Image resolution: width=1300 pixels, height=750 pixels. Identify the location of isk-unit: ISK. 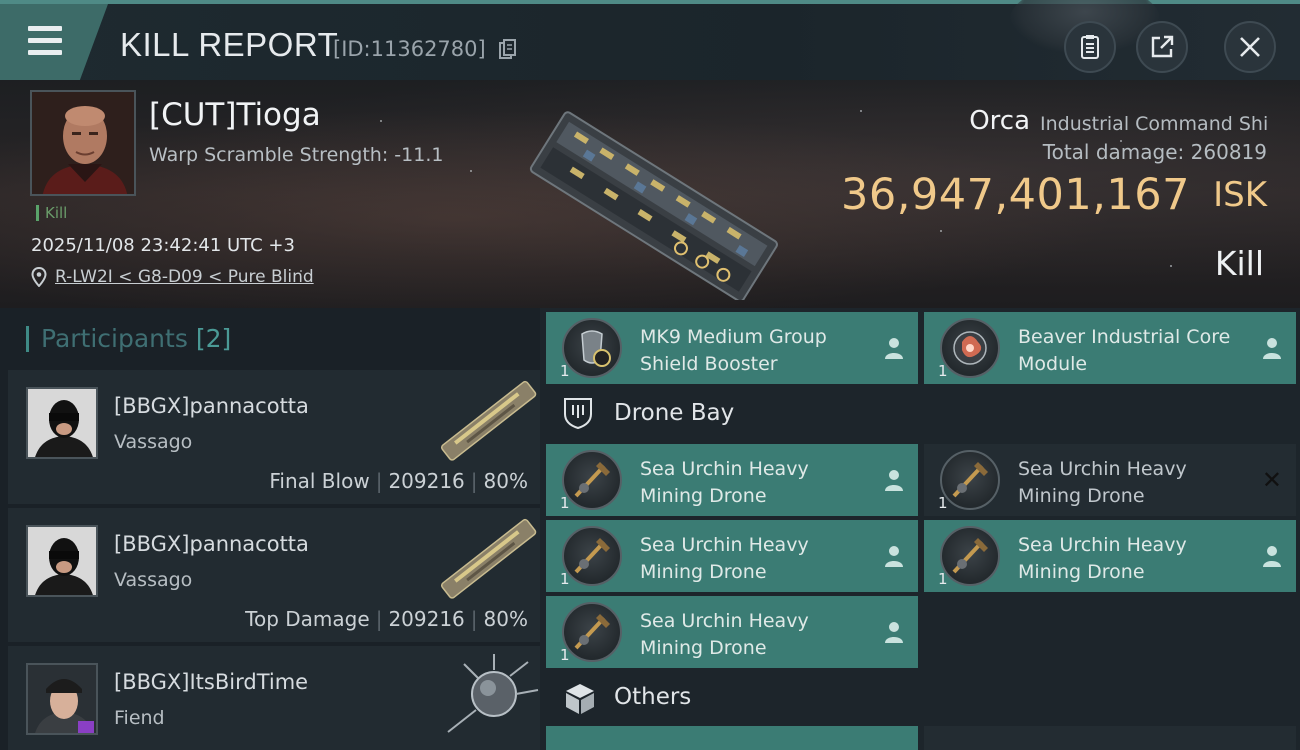
(1240, 195).